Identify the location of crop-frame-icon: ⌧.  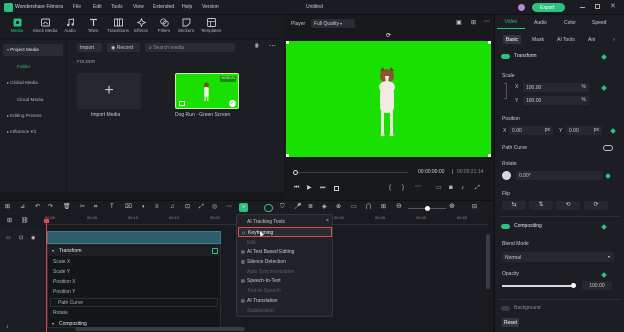
(128, 207).